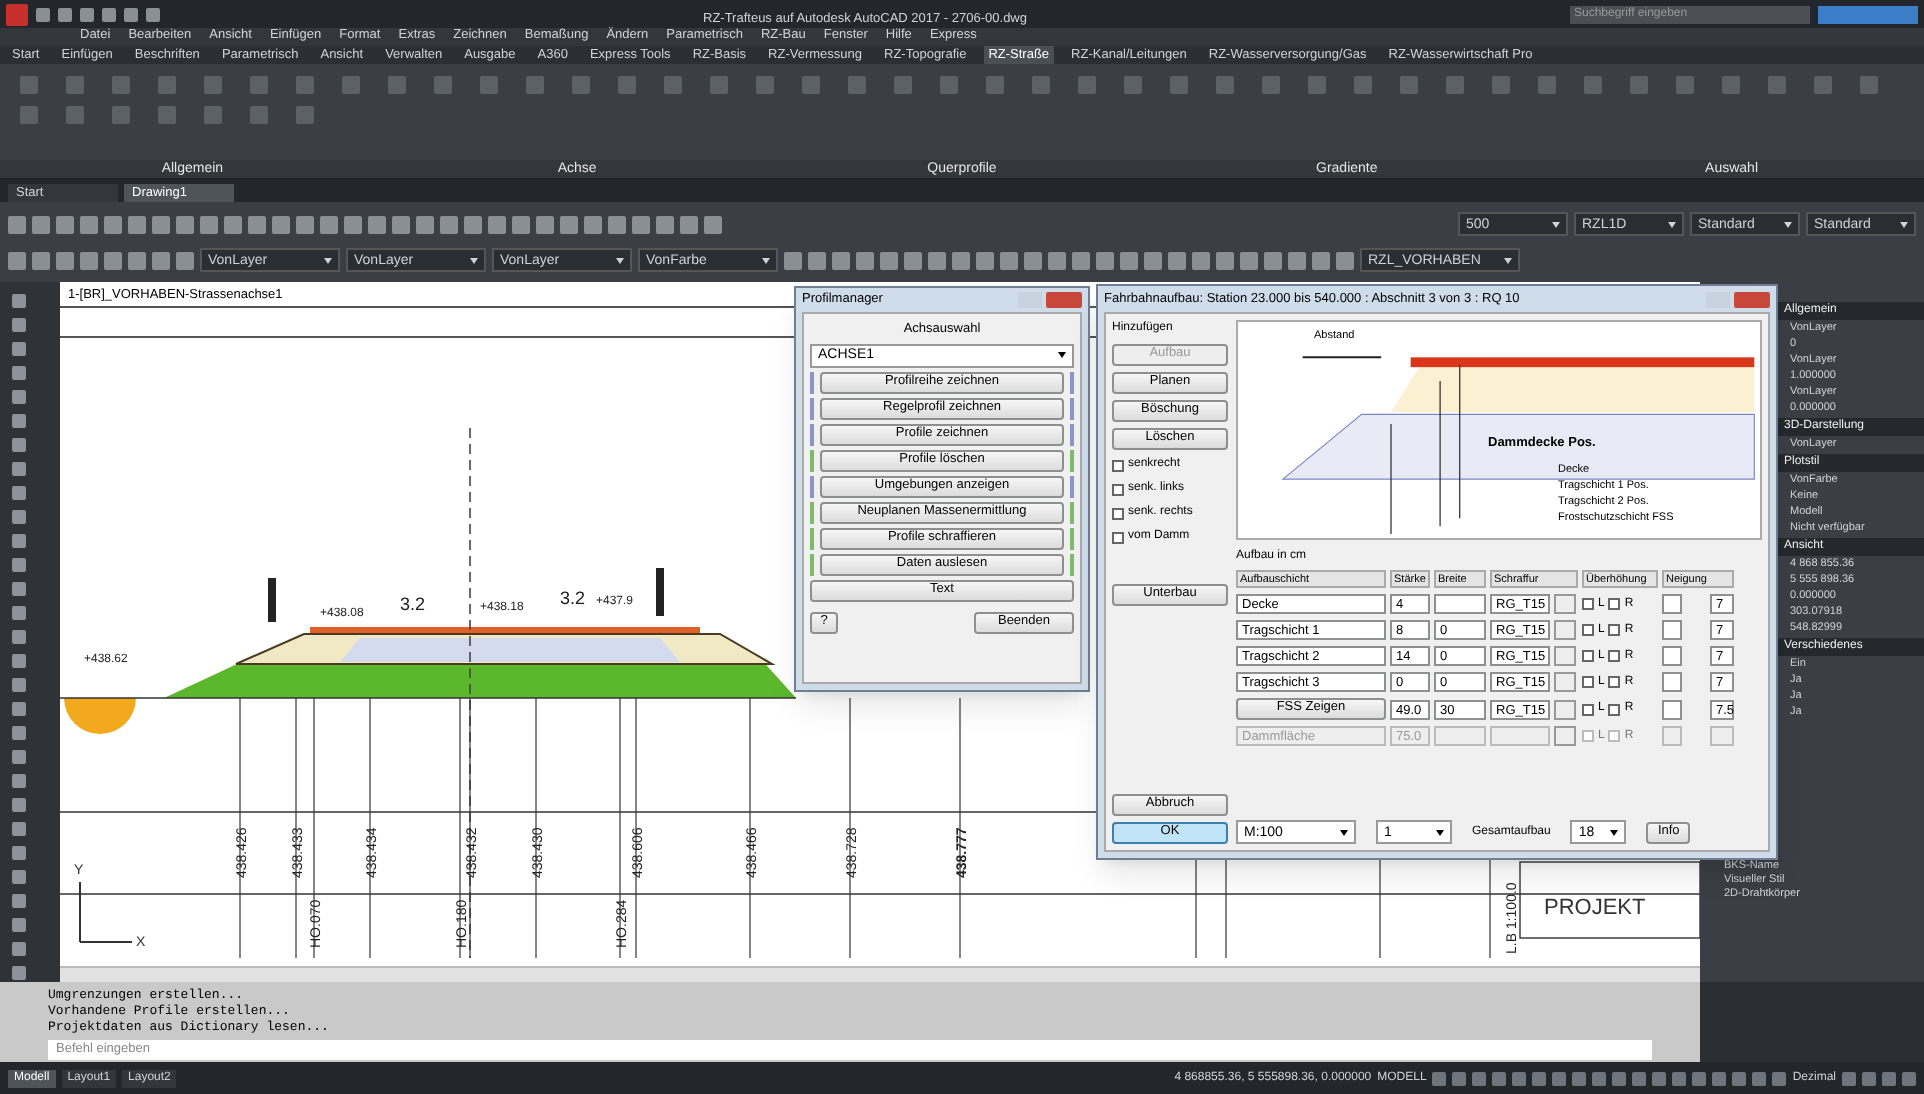 The height and width of the screenshot is (1094, 1924). What do you see at coordinates (17, 14) in the screenshot?
I see `app-logo-icon` at bounding box center [17, 14].